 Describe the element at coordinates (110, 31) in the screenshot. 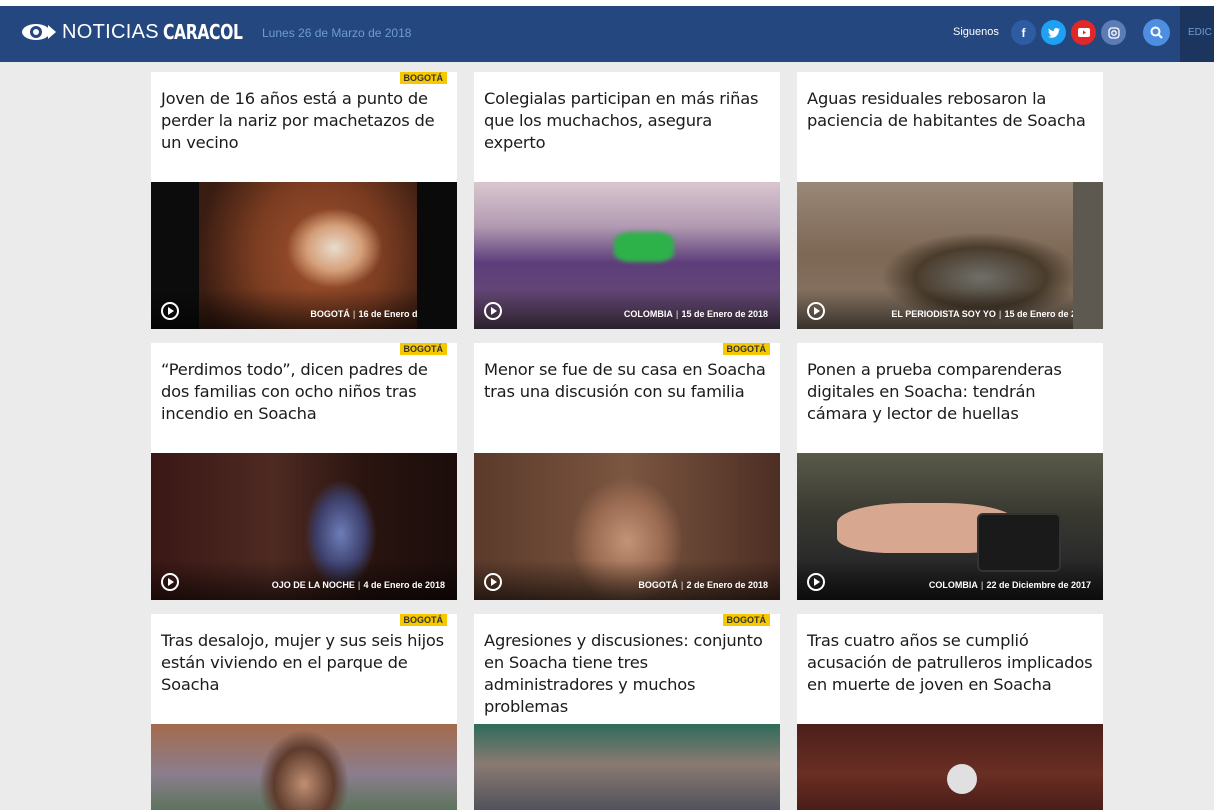

I see `brand-noticias: NOTICIAS` at that location.